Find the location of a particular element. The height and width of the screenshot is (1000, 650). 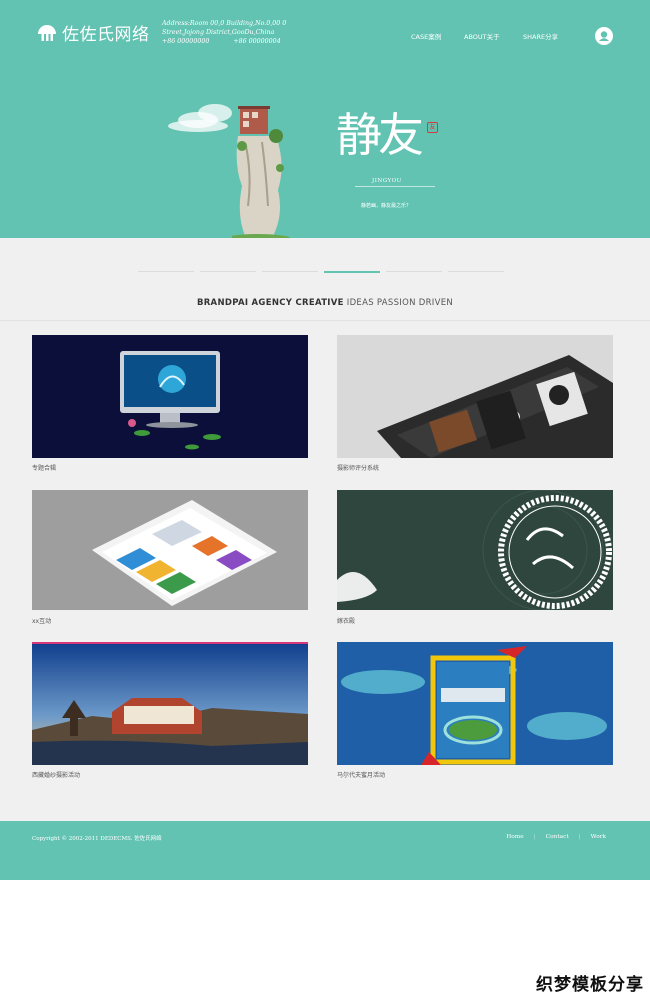

user-icon is located at coordinates (604, 36).